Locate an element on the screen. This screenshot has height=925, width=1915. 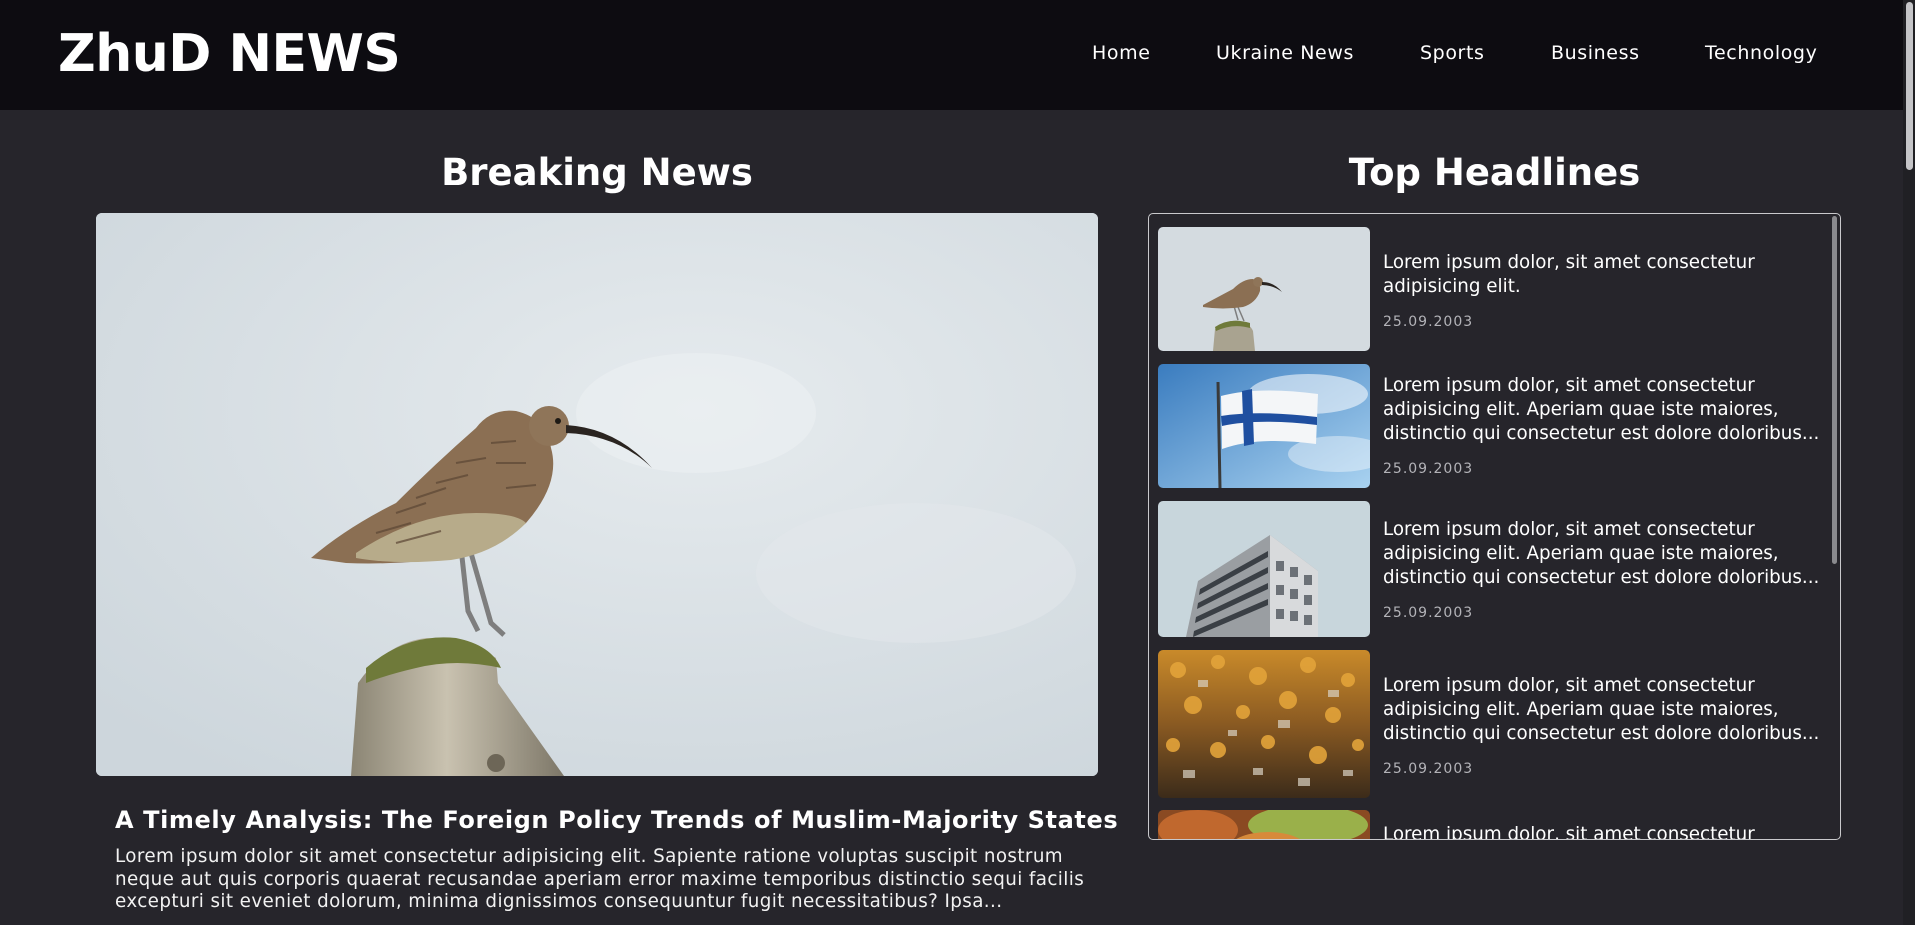
headline-card: Lorem ipsum dolor, sit amet consectetur is located at coordinates (1488, 824).